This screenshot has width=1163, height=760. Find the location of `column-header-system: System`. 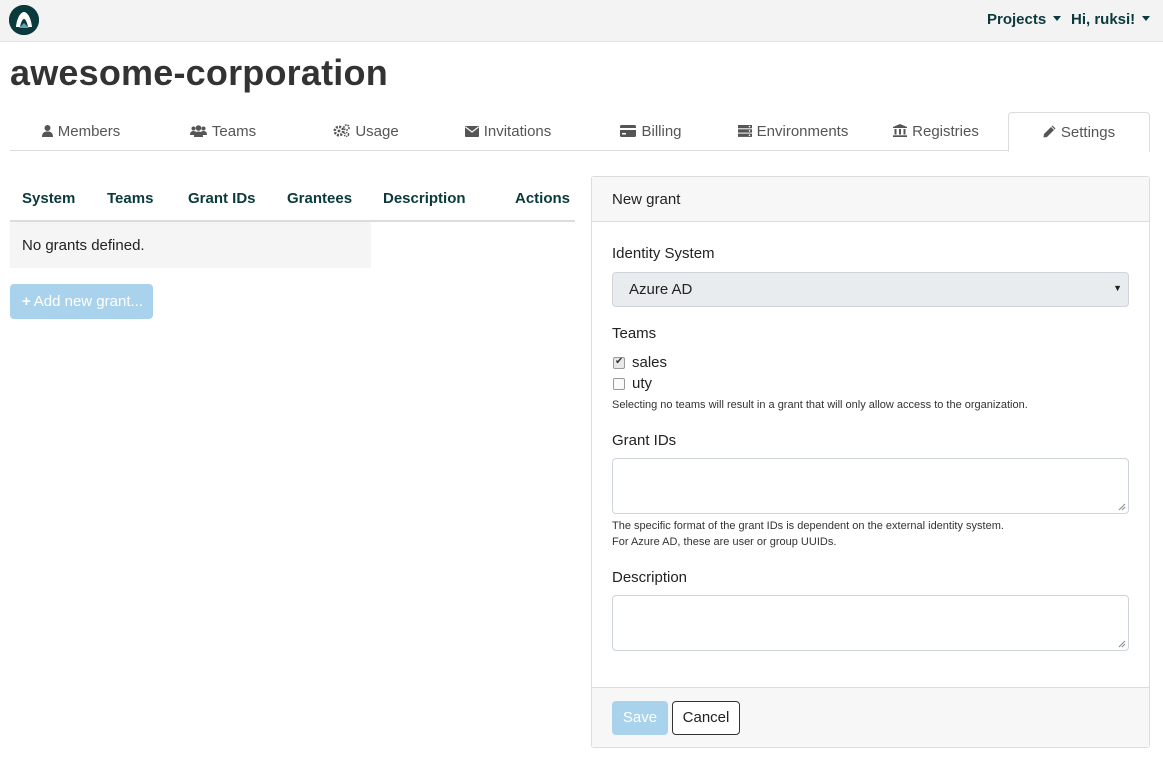

column-header-system: System is located at coordinates (49, 198).